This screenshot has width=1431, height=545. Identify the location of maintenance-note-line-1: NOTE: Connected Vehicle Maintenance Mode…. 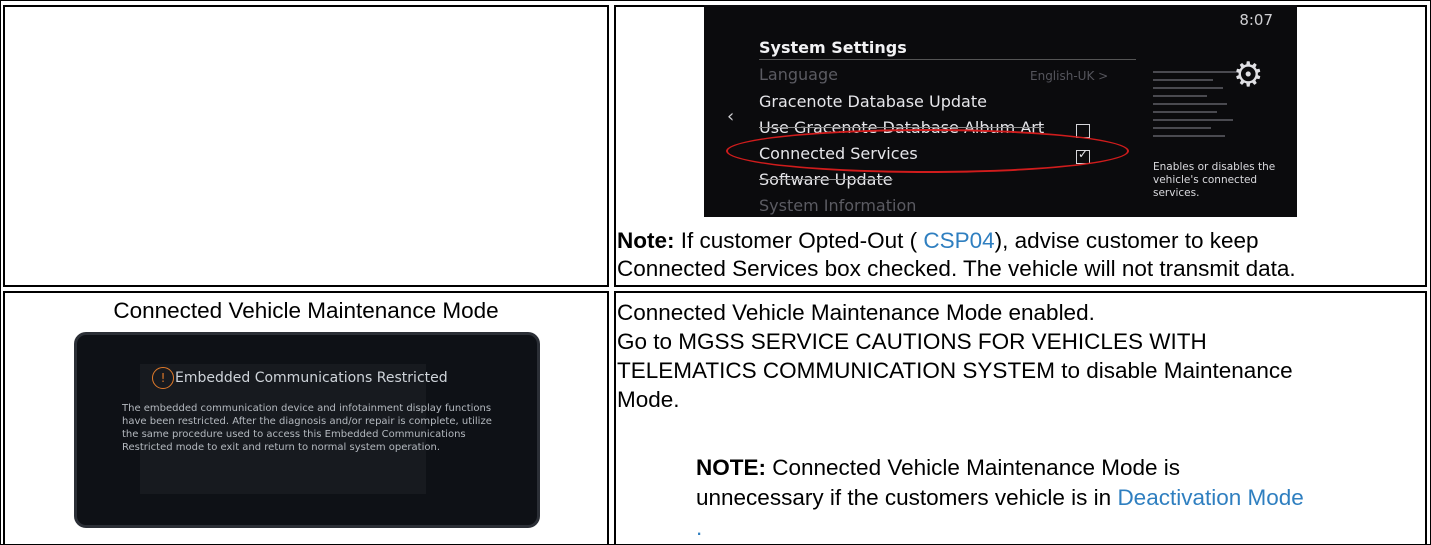
(938, 468).